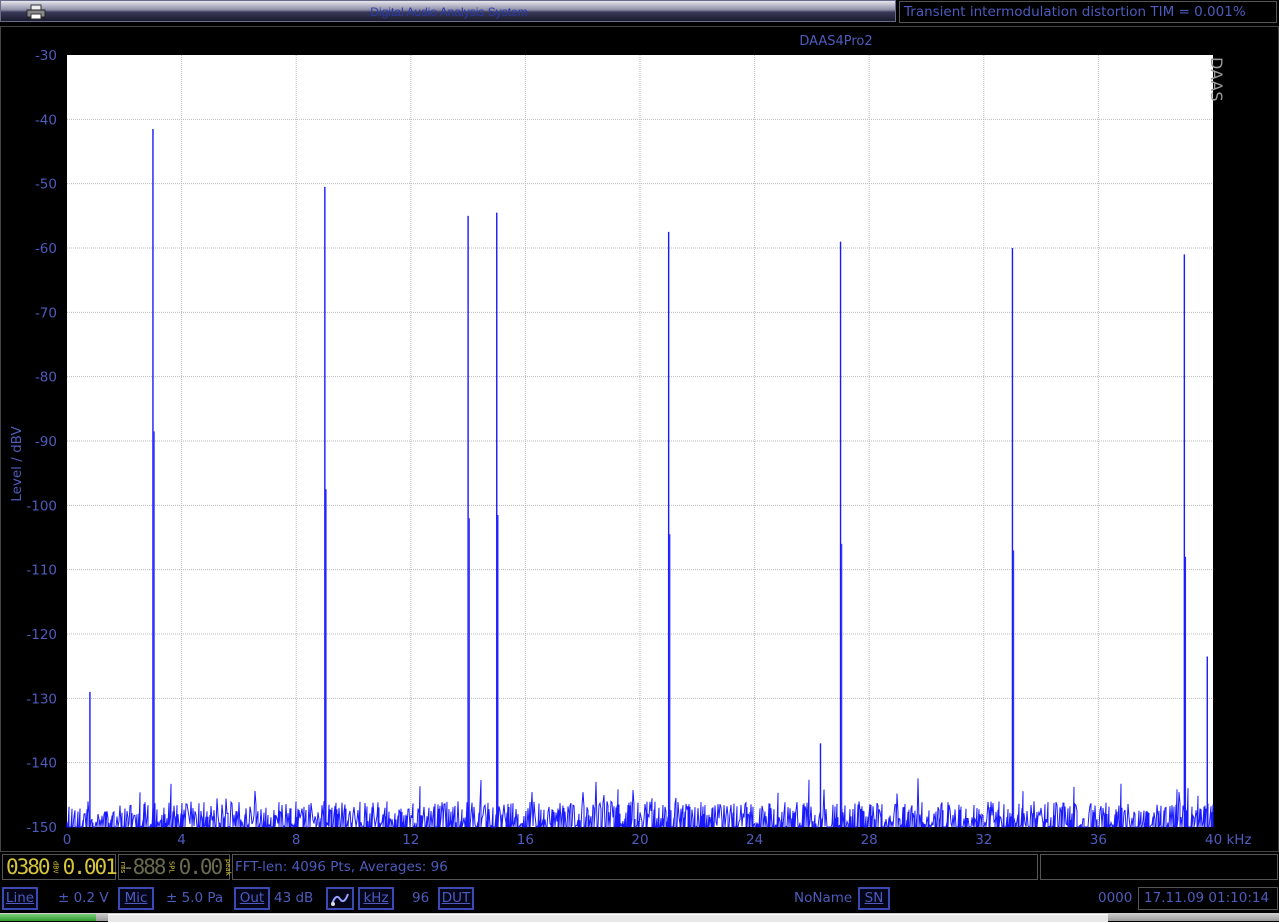 This screenshot has width=1279, height=922. I want to click on level-value: 0380, so click(28, 867).